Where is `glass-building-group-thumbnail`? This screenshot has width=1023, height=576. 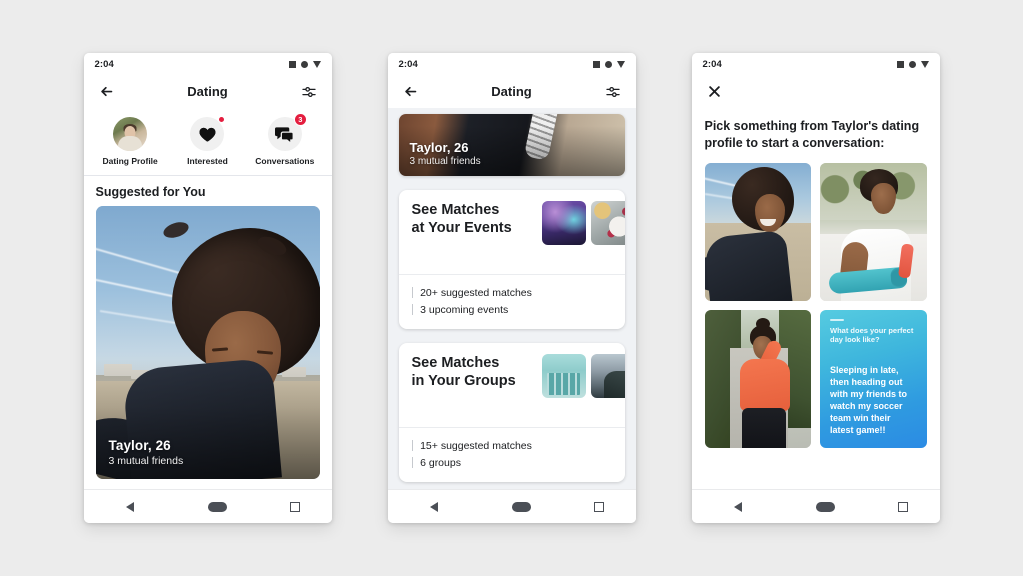
glass-building-group-thumbnail is located at coordinates (563, 376).